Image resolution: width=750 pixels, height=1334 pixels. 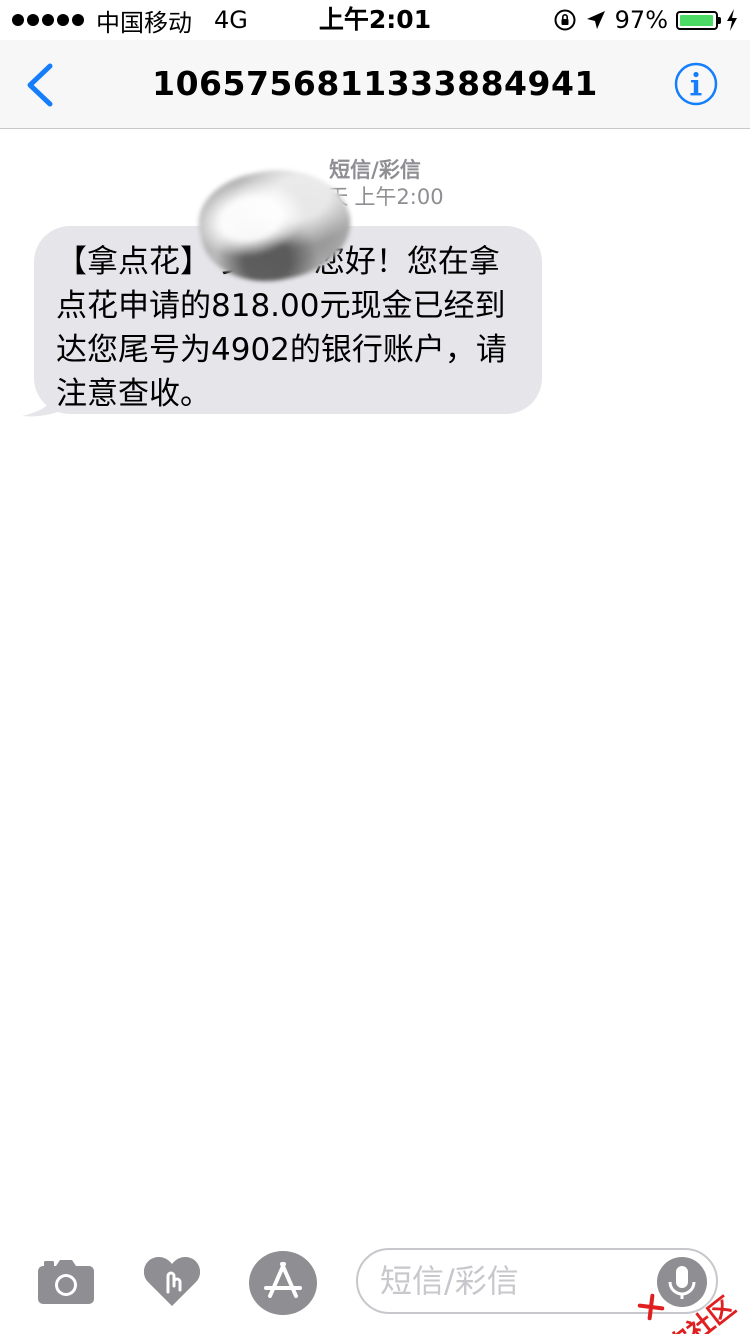 I want to click on conversation-title: 10657568113338849​41, so click(x=375, y=83).